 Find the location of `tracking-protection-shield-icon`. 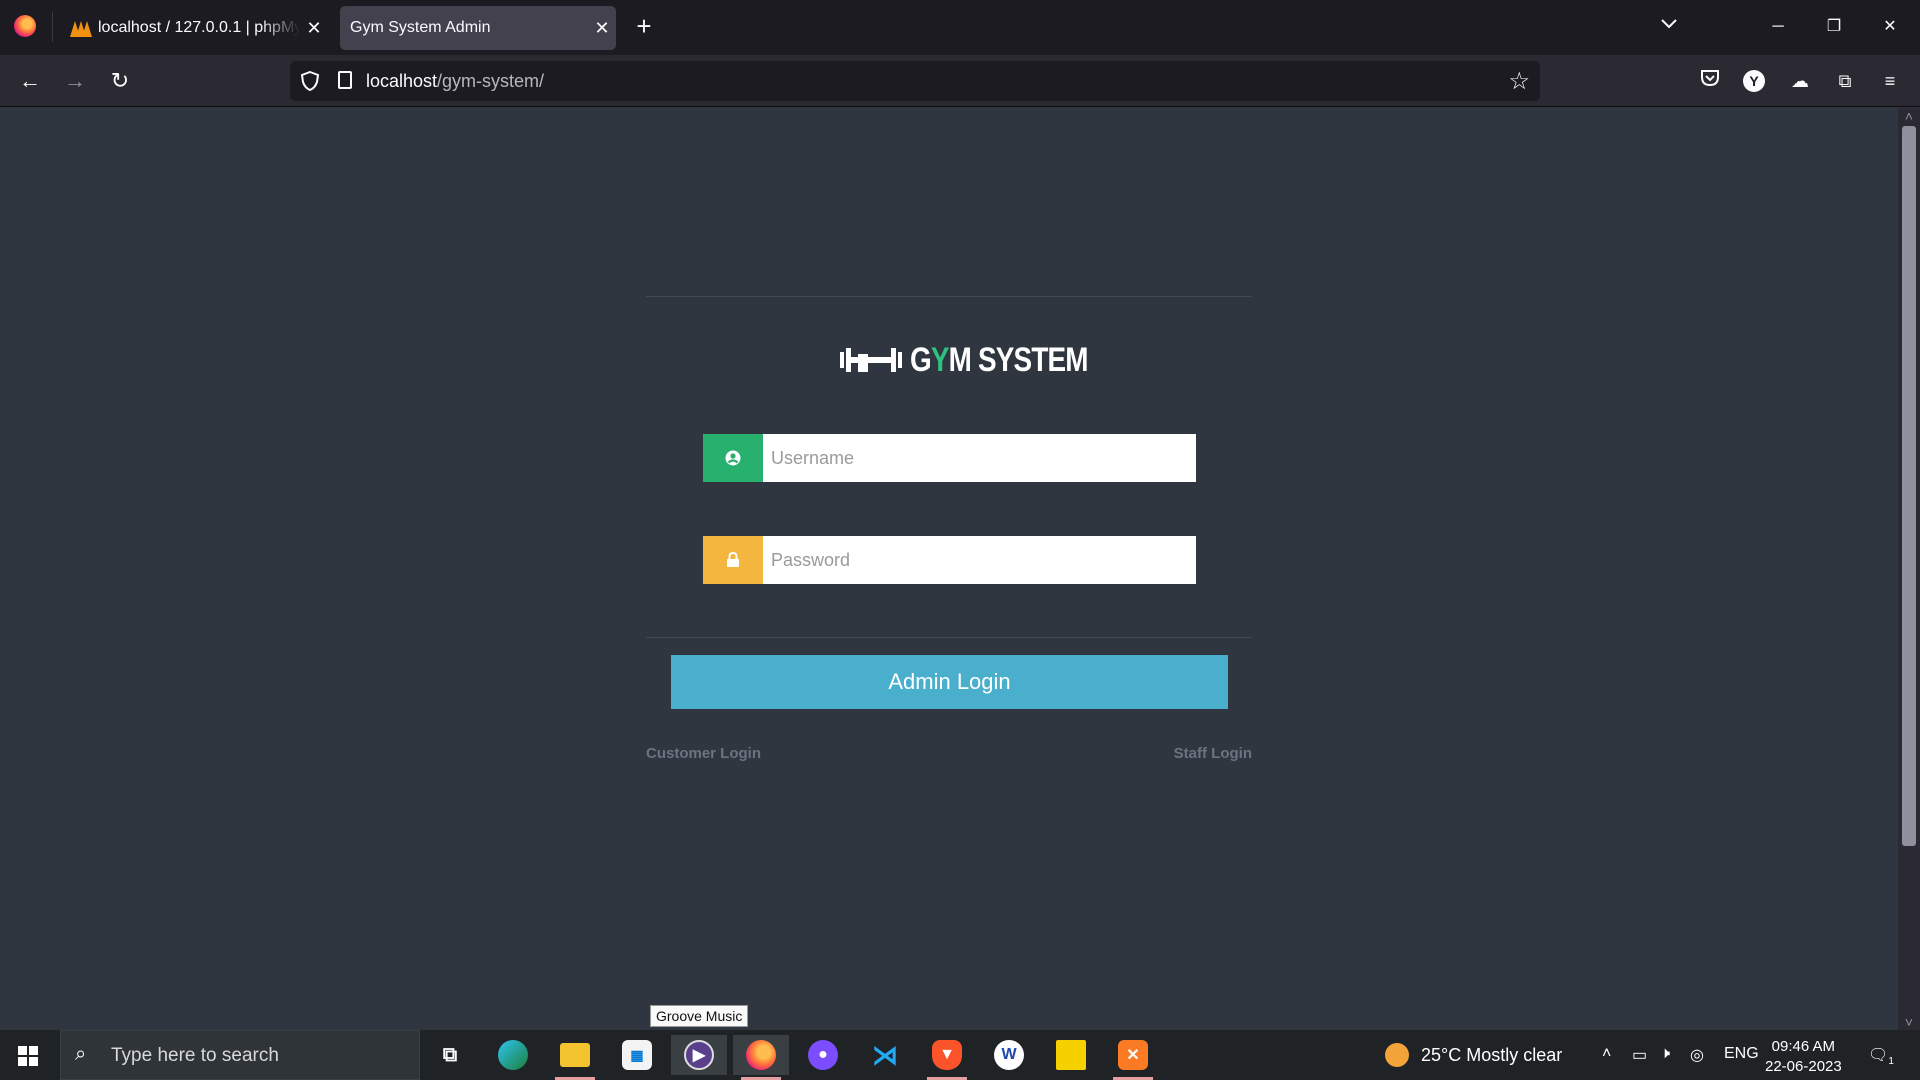

tracking-protection-shield-icon is located at coordinates (310, 81).